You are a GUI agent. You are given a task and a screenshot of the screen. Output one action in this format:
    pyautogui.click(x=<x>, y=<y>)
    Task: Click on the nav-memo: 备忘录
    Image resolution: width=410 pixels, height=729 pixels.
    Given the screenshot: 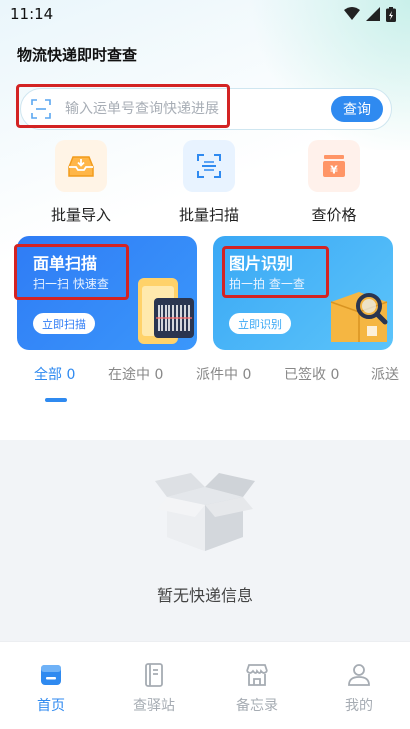 What is the action you would take?
    pyautogui.click(x=257, y=688)
    